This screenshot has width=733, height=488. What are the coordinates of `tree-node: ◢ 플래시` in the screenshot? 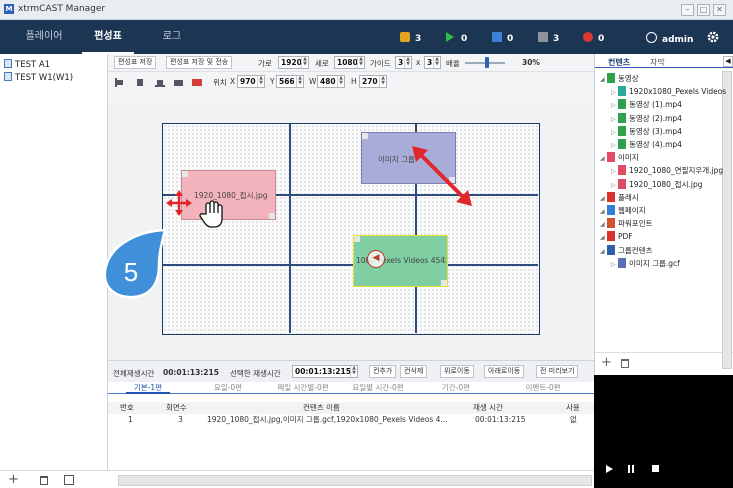 It's located at (619, 198).